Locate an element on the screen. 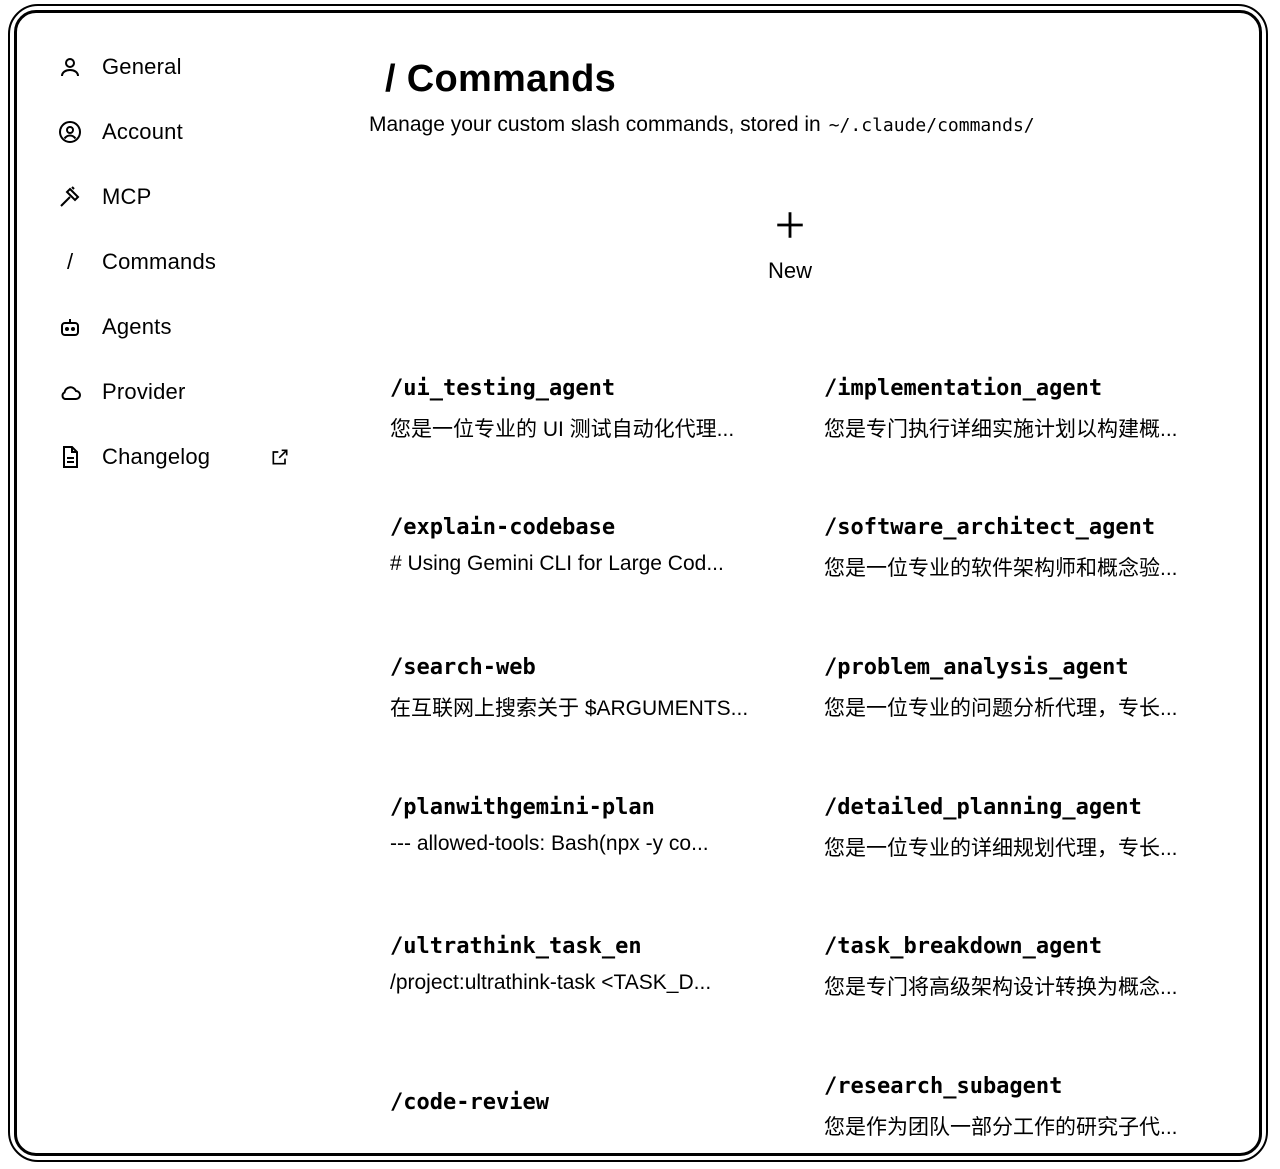 The image size is (1280, 1169). page-header: / Commands is located at coordinates (500, 79).